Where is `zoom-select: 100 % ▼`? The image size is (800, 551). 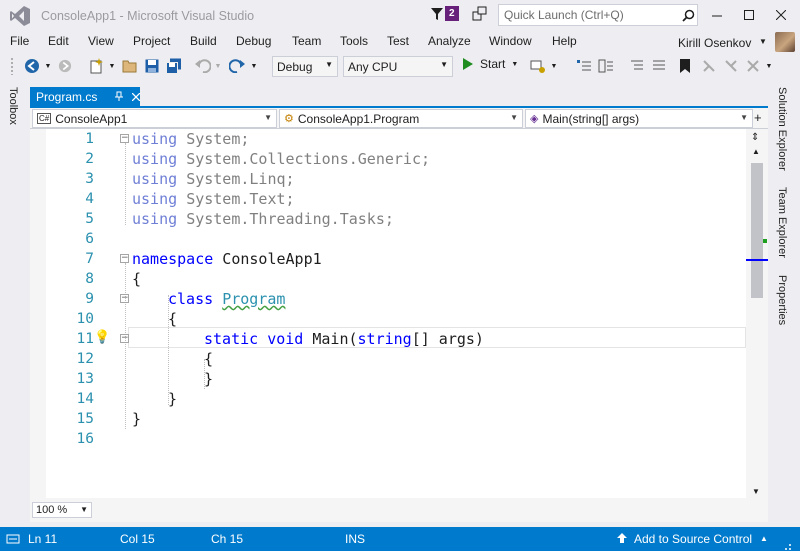
zoom-select: 100 % ▼ is located at coordinates (62, 510).